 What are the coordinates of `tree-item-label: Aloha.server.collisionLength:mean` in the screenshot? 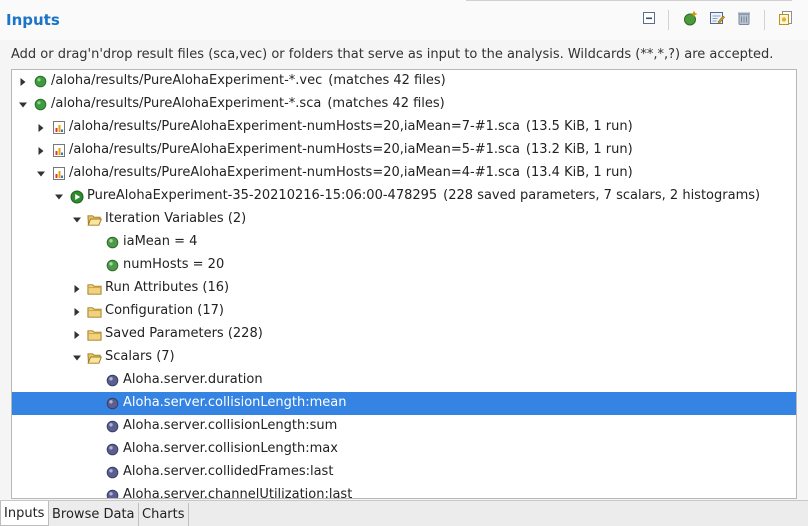 It's located at (235, 402).